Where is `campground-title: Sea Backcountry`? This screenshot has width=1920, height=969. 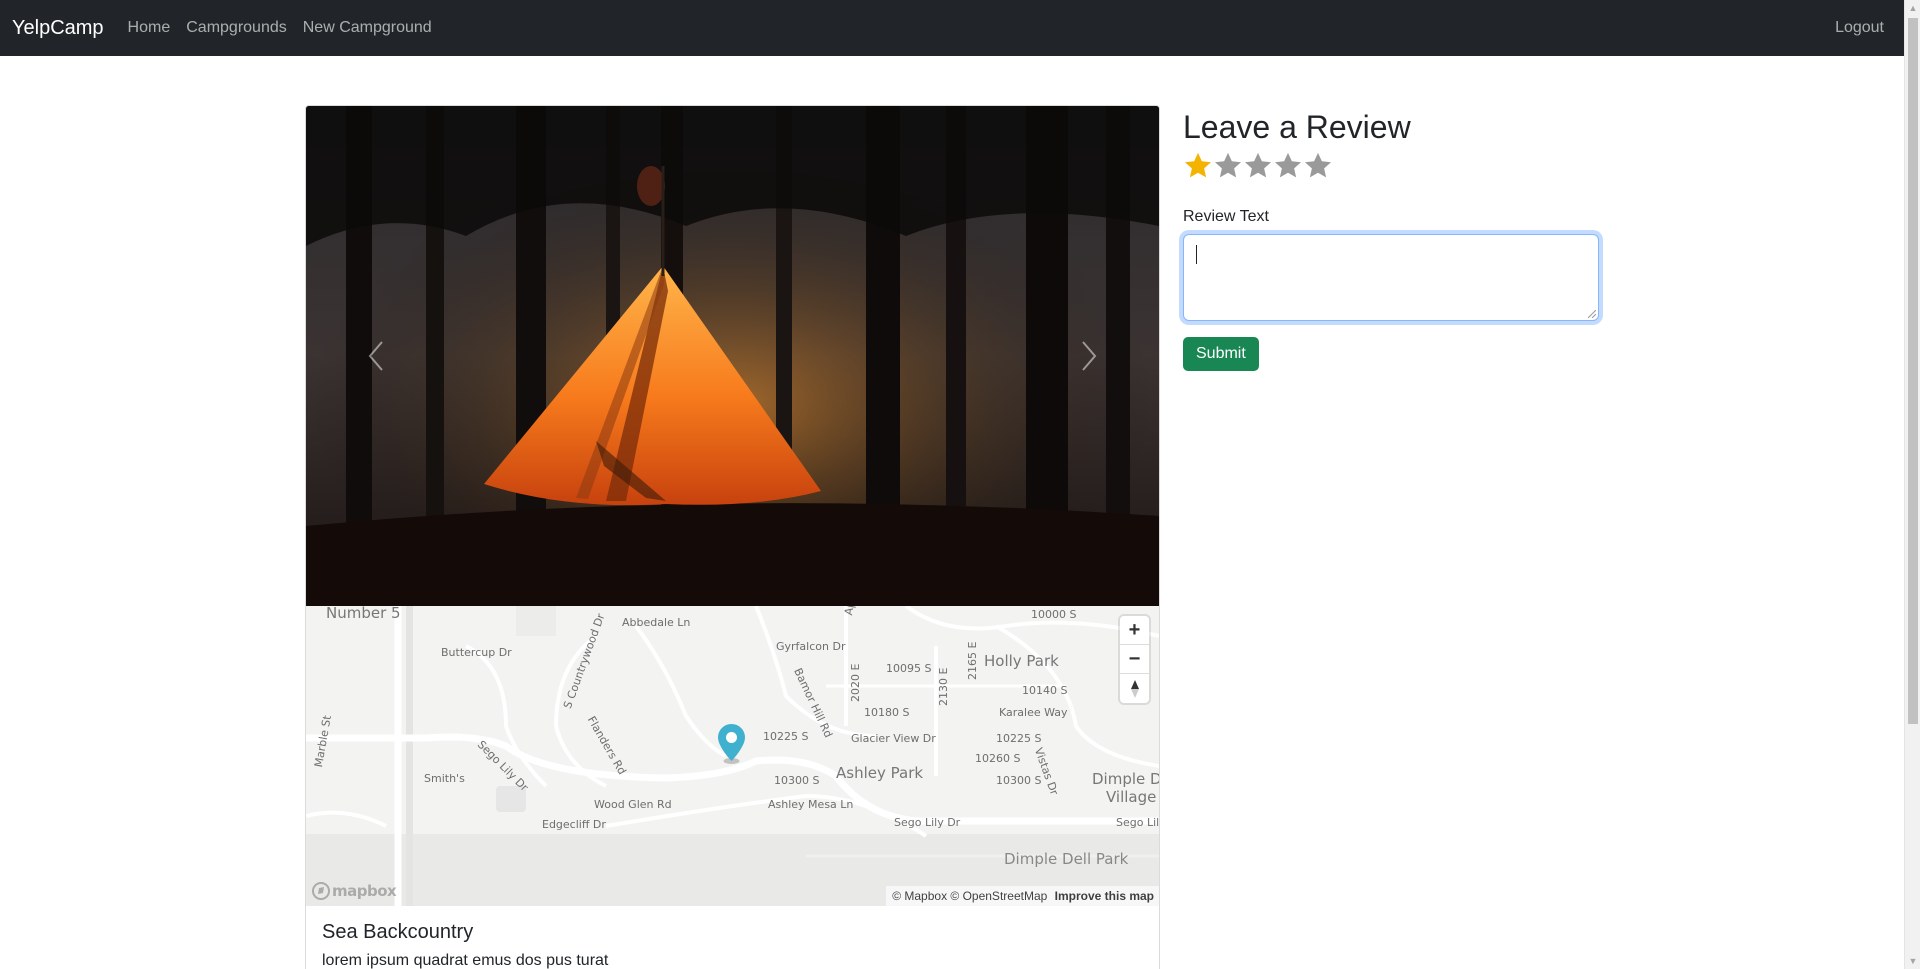 campground-title: Sea Backcountry is located at coordinates (398, 932).